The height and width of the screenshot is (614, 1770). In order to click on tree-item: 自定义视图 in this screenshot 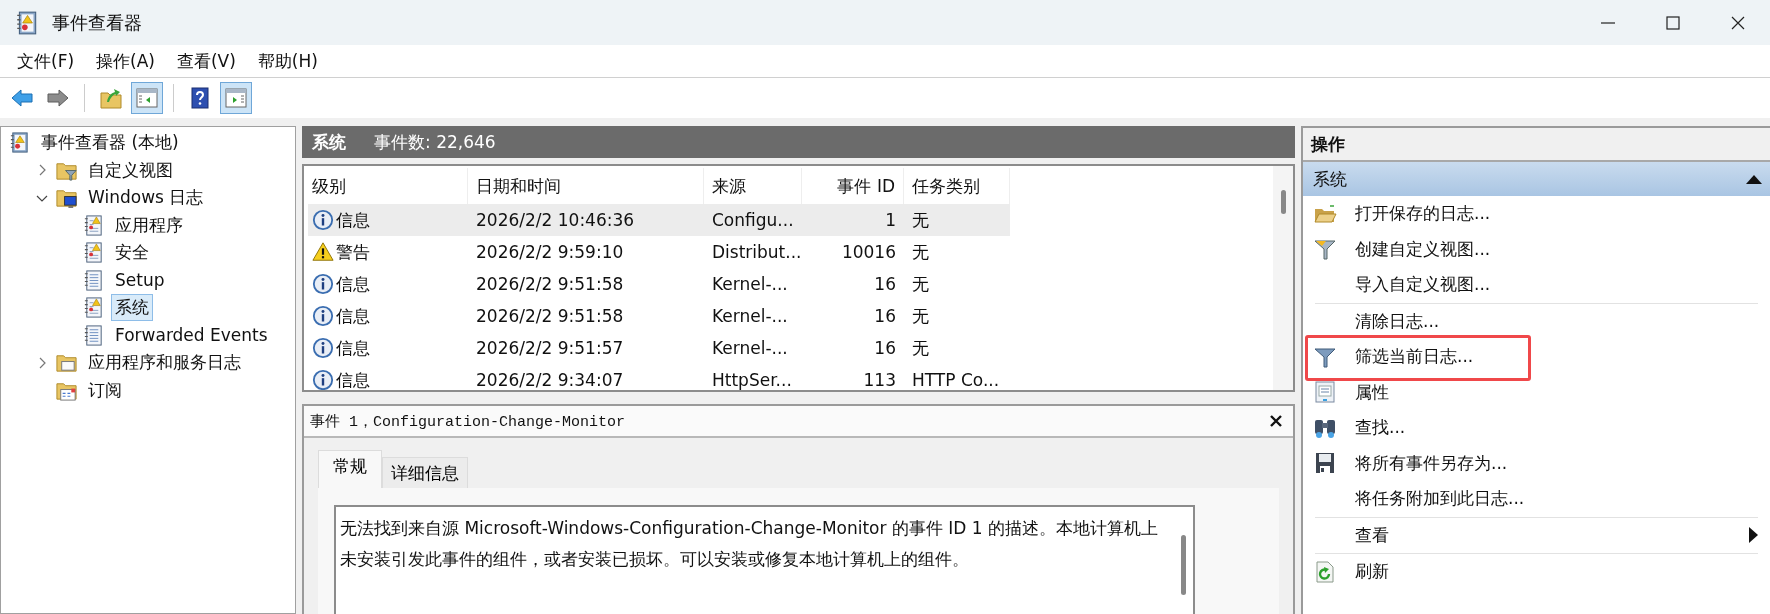, I will do `click(130, 170)`.